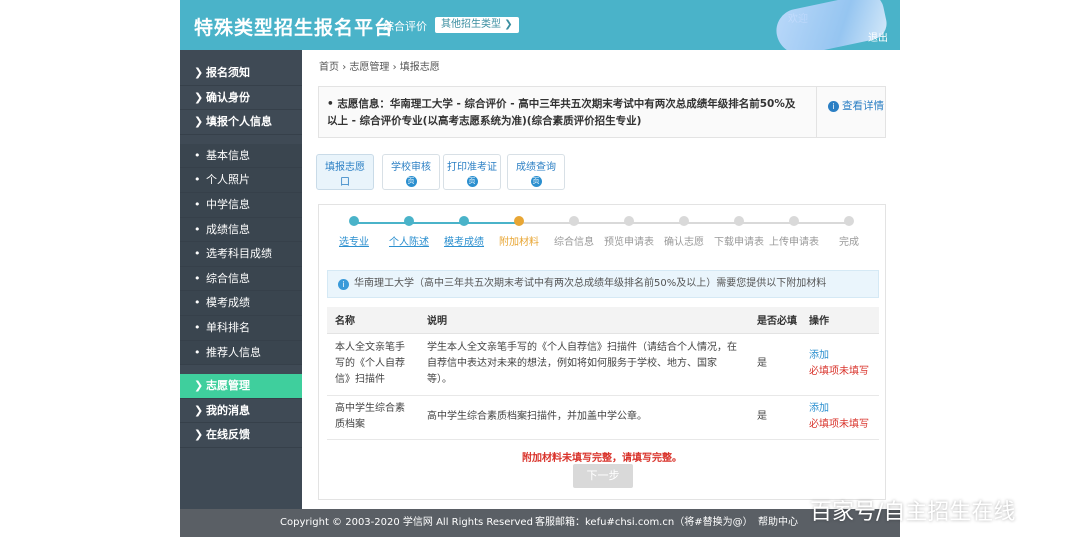 Image resolution: width=1080 pixels, height=537 pixels. What do you see at coordinates (602, 230) in the screenshot?
I see `progress-steps: 选专业 个人陈述 模考成绩 附加材料 综合信息 预览申请表 确认志愿 下载申请表 上传申请表 完成` at bounding box center [602, 230].